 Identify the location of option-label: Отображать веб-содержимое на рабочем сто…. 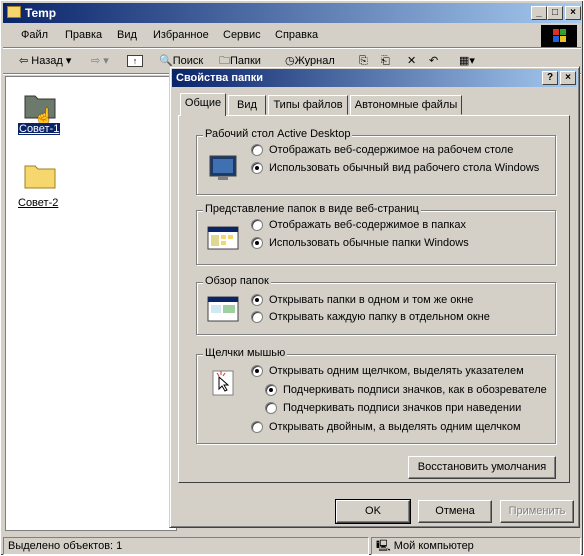
(391, 150).